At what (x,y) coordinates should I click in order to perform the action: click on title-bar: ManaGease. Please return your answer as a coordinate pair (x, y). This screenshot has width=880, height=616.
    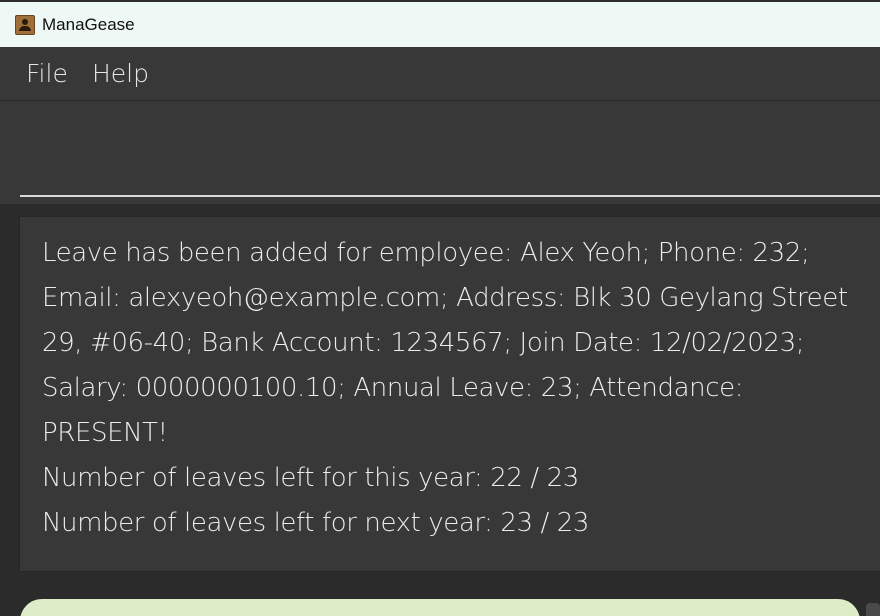
    Looking at the image, I should click on (440, 23).